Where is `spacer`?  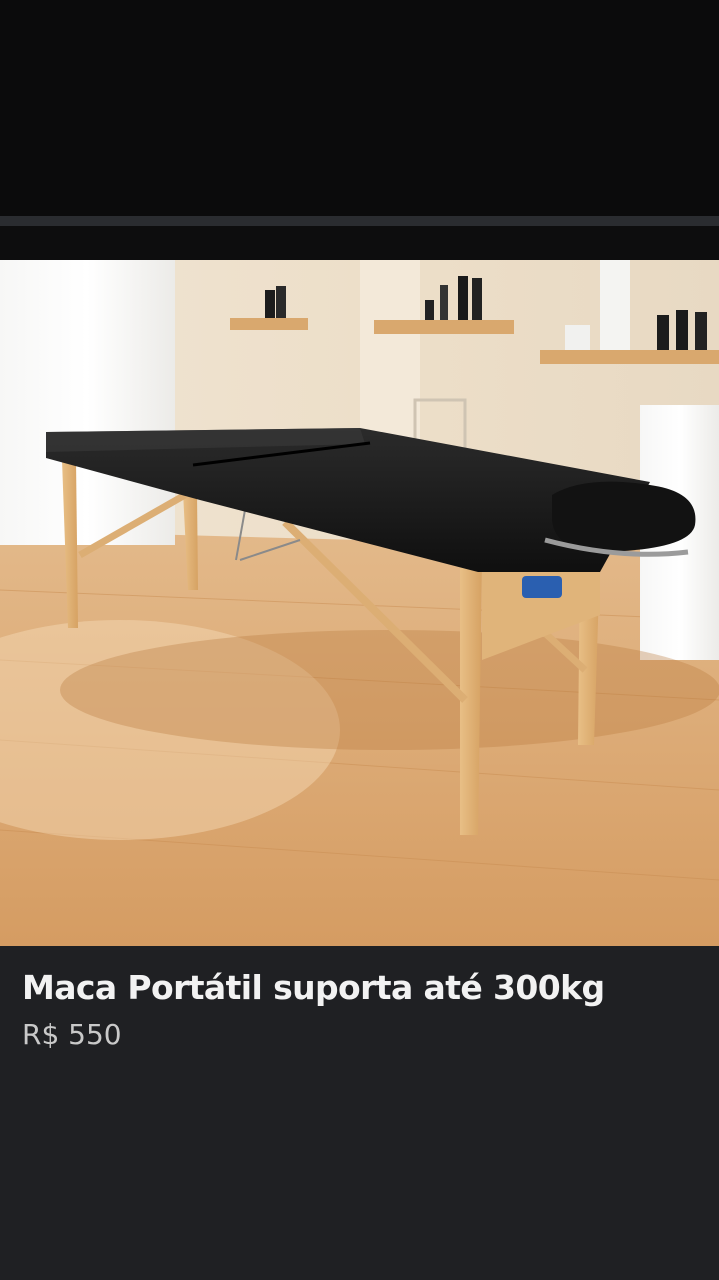 spacer is located at coordinates (359, 243).